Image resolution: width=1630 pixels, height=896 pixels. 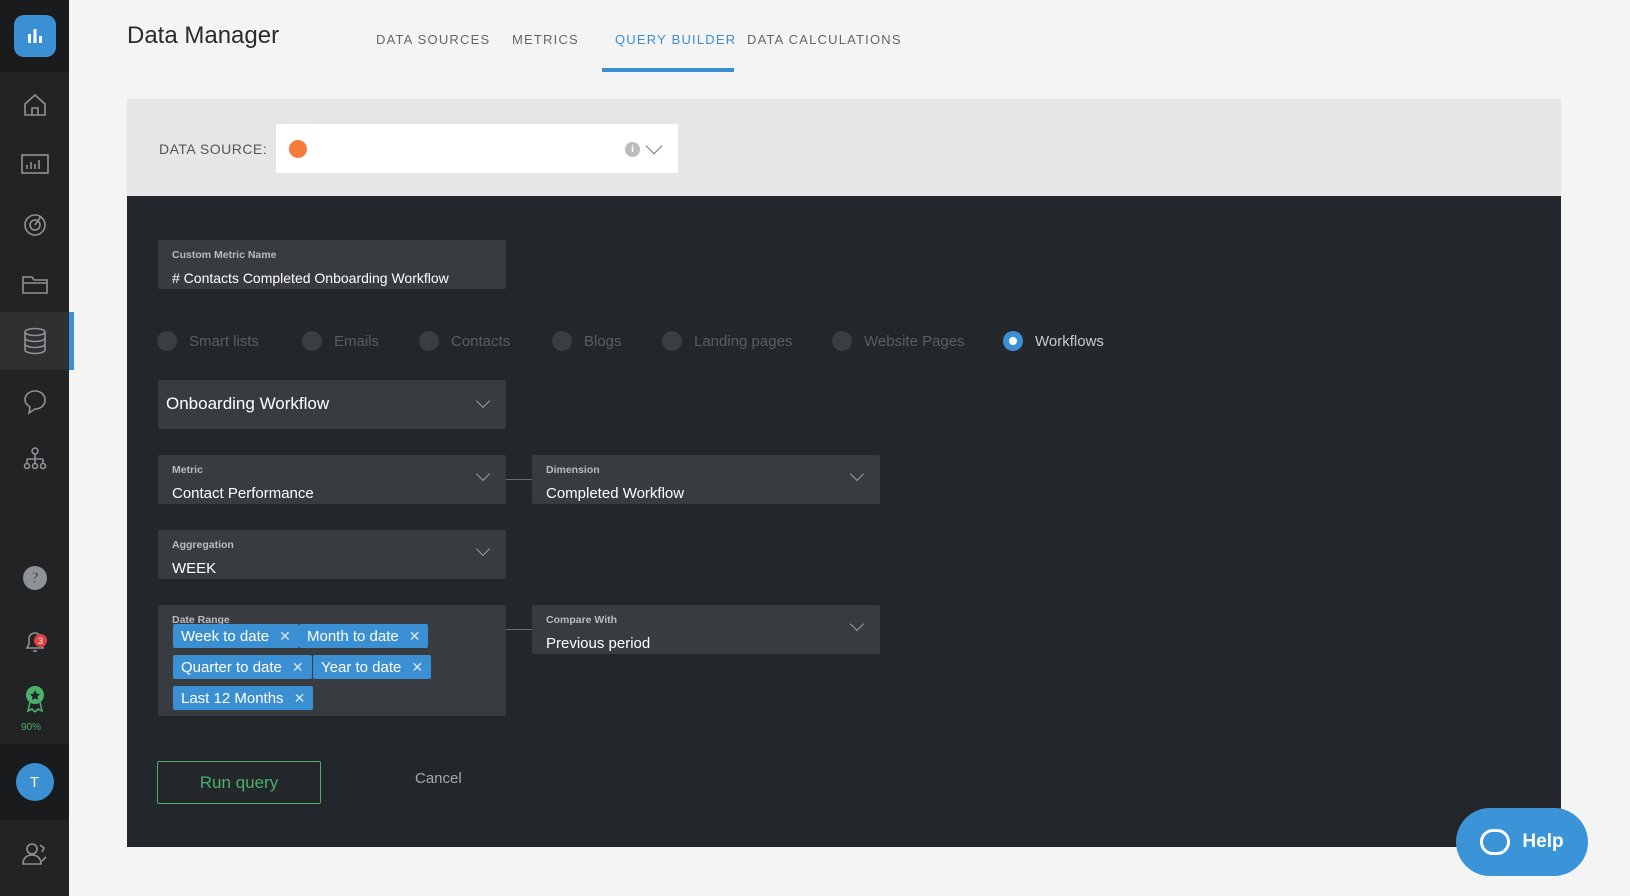 What do you see at coordinates (706, 629) in the screenshot?
I see `compare-with-select: Compare With Previous period` at bounding box center [706, 629].